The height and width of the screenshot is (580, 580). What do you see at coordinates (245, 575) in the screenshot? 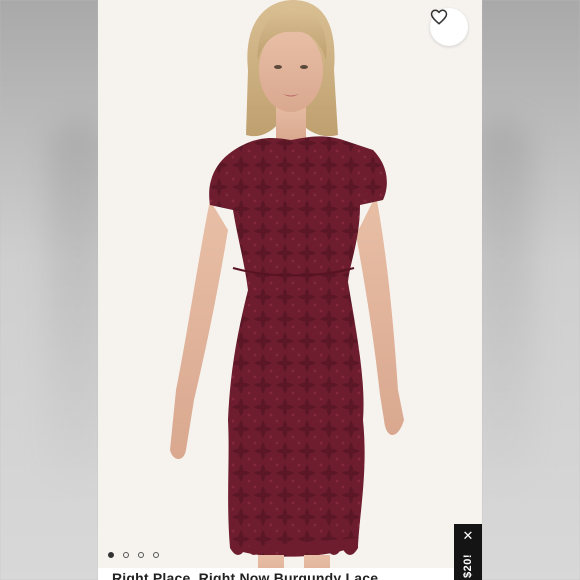
I see `listing-title: Right Place, Right Now Burgundy Lace` at bounding box center [245, 575].